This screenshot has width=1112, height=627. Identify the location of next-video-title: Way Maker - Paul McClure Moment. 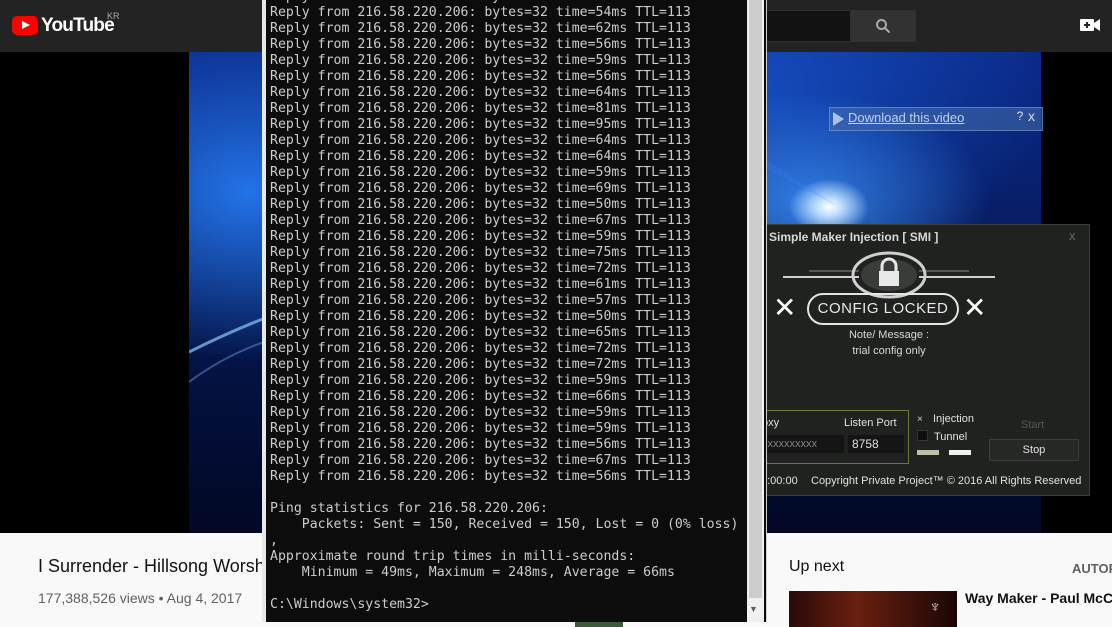
(1038, 598).